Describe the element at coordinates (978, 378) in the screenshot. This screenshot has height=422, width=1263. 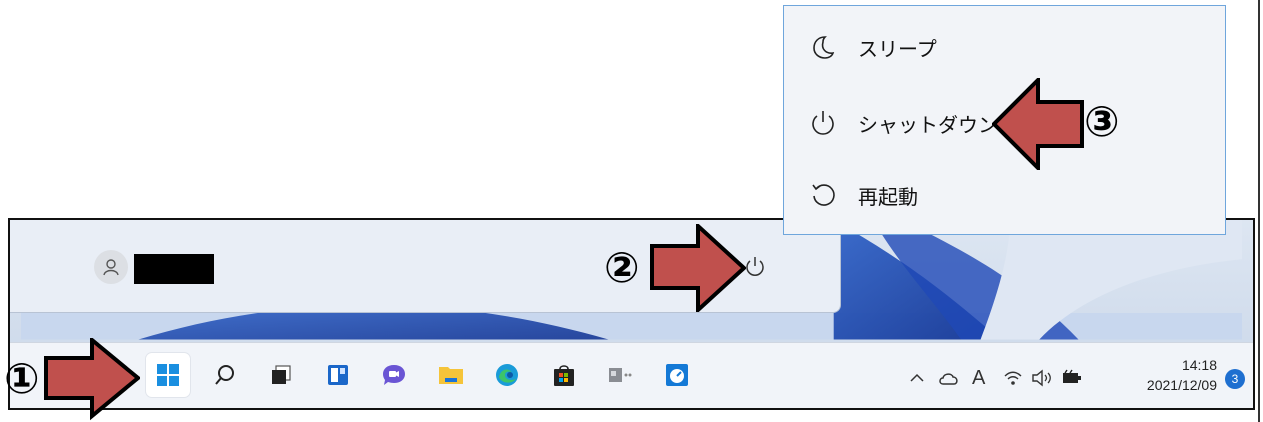
I see `ime-indicator: A` at that location.